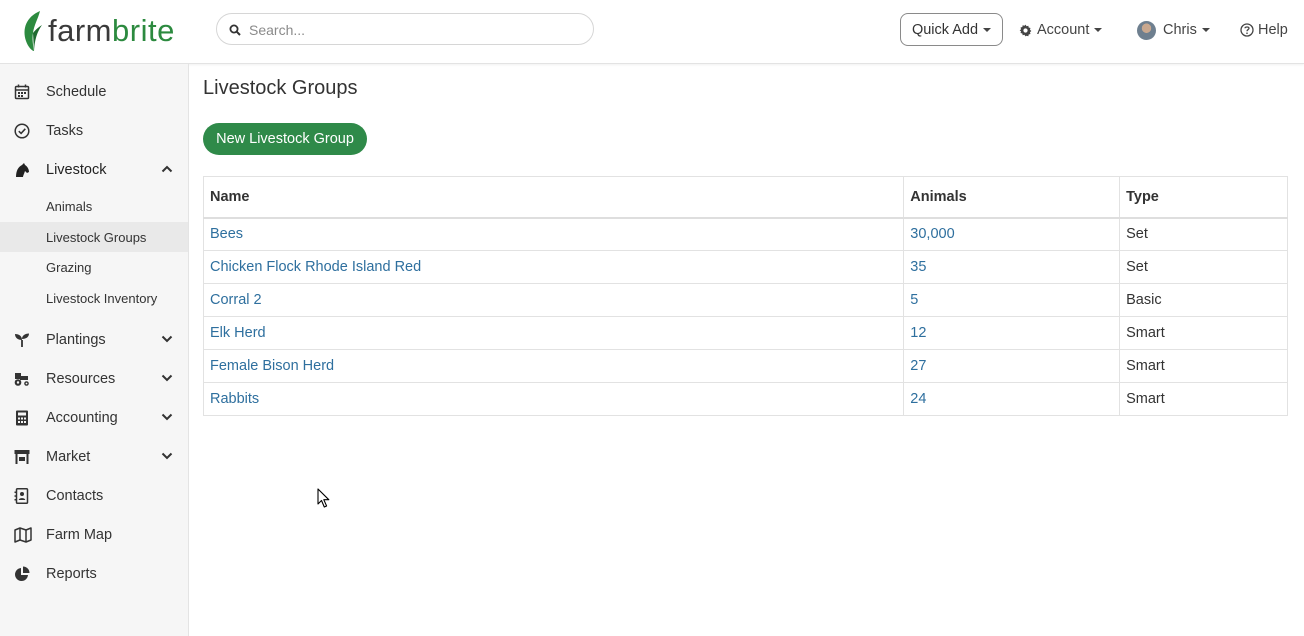 This screenshot has height=636, width=1304. I want to click on sidebar-item-schedule: Schedule, so click(94, 92).